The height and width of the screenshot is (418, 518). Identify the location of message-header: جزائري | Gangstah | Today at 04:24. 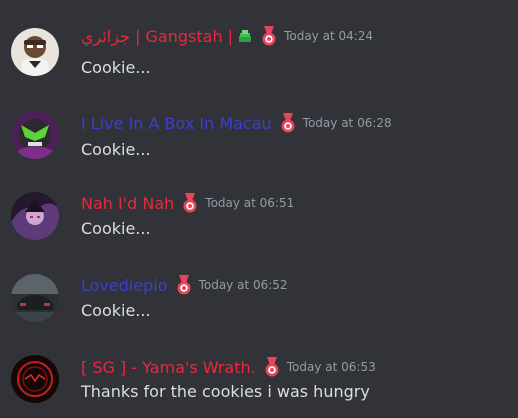
(227, 36).